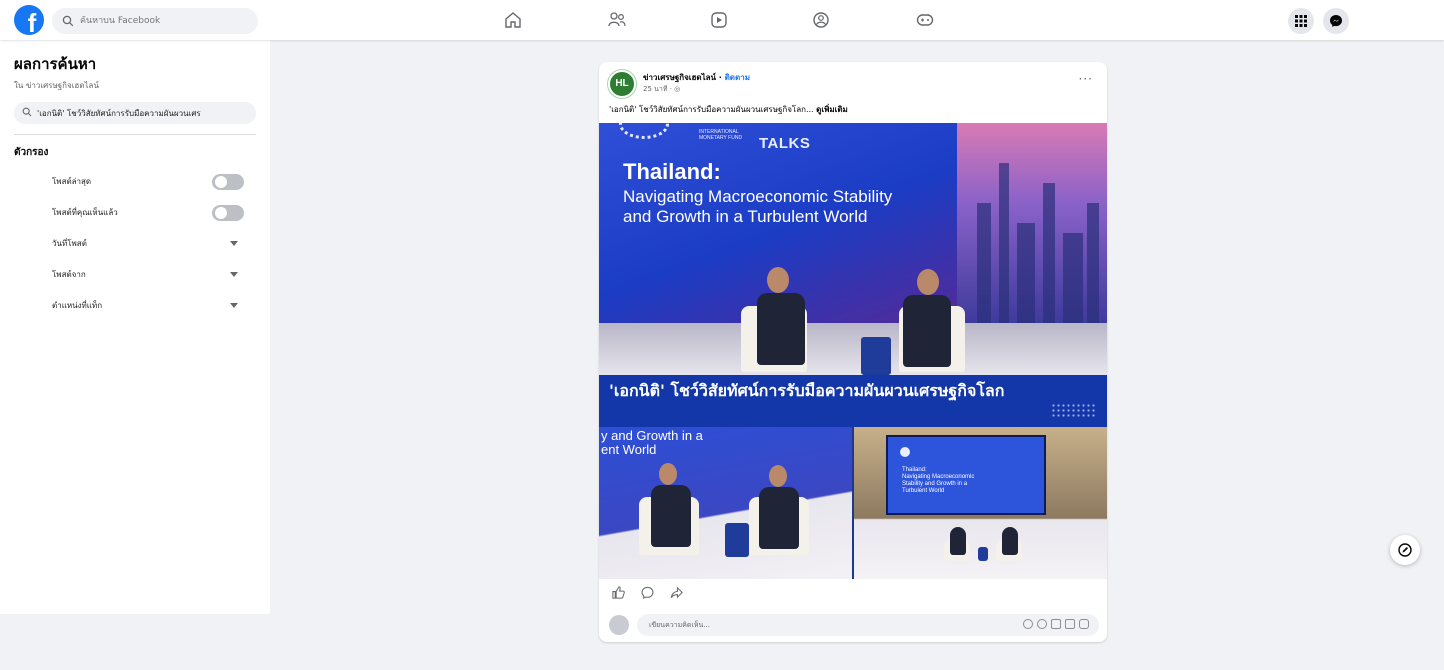 The width and height of the screenshot is (1444, 670). What do you see at coordinates (228, 213) in the screenshot?
I see `seen-posts-toggle` at bounding box center [228, 213].